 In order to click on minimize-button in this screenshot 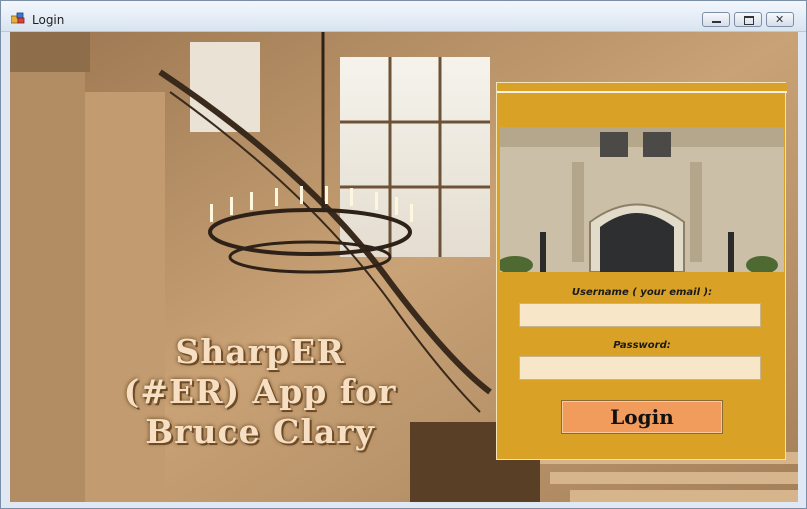, I will do `click(716, 19)`.